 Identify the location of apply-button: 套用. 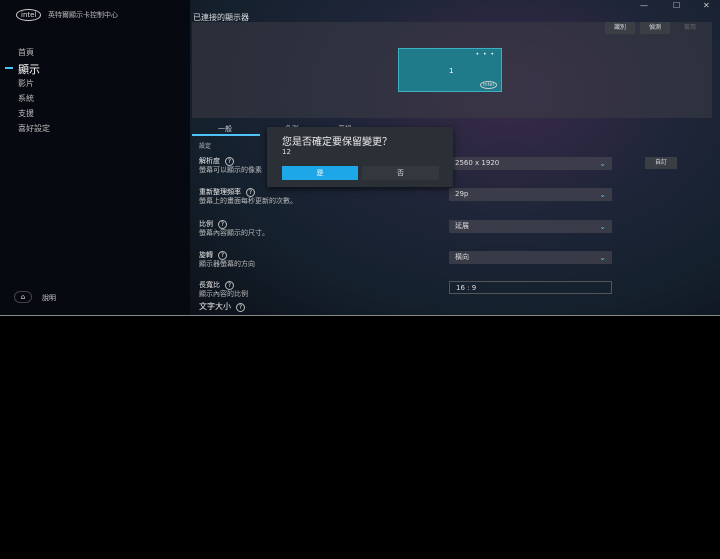
(690, 28).